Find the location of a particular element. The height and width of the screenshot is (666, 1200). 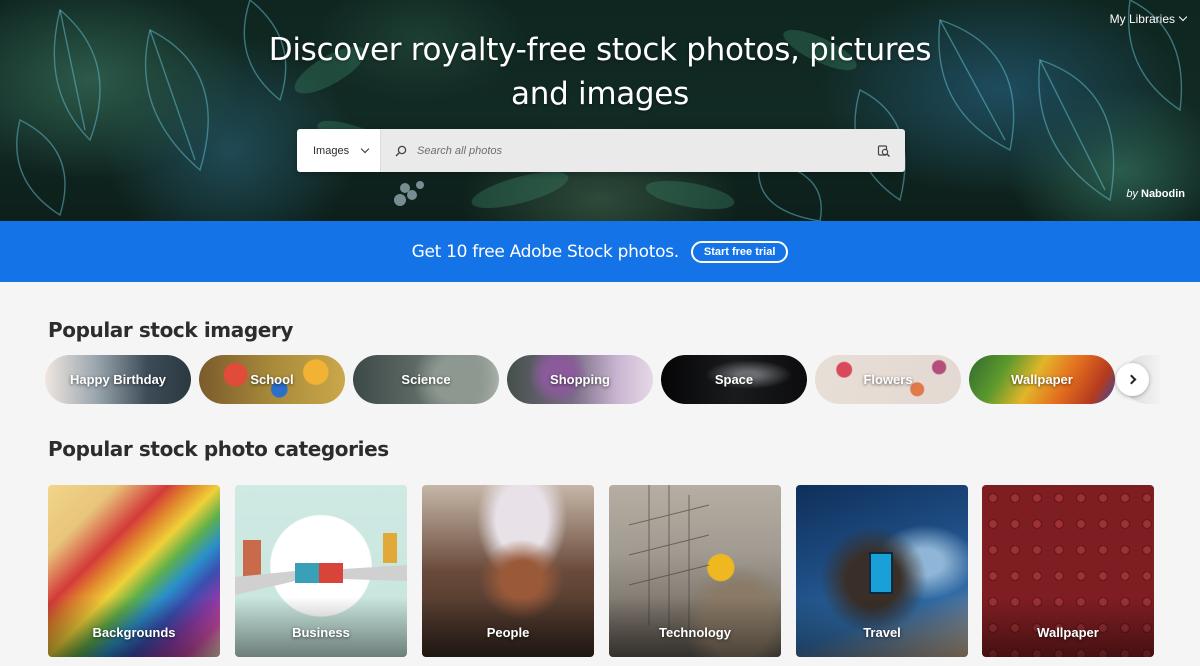

search-type-label: Images is located at coordinates (331, 150).